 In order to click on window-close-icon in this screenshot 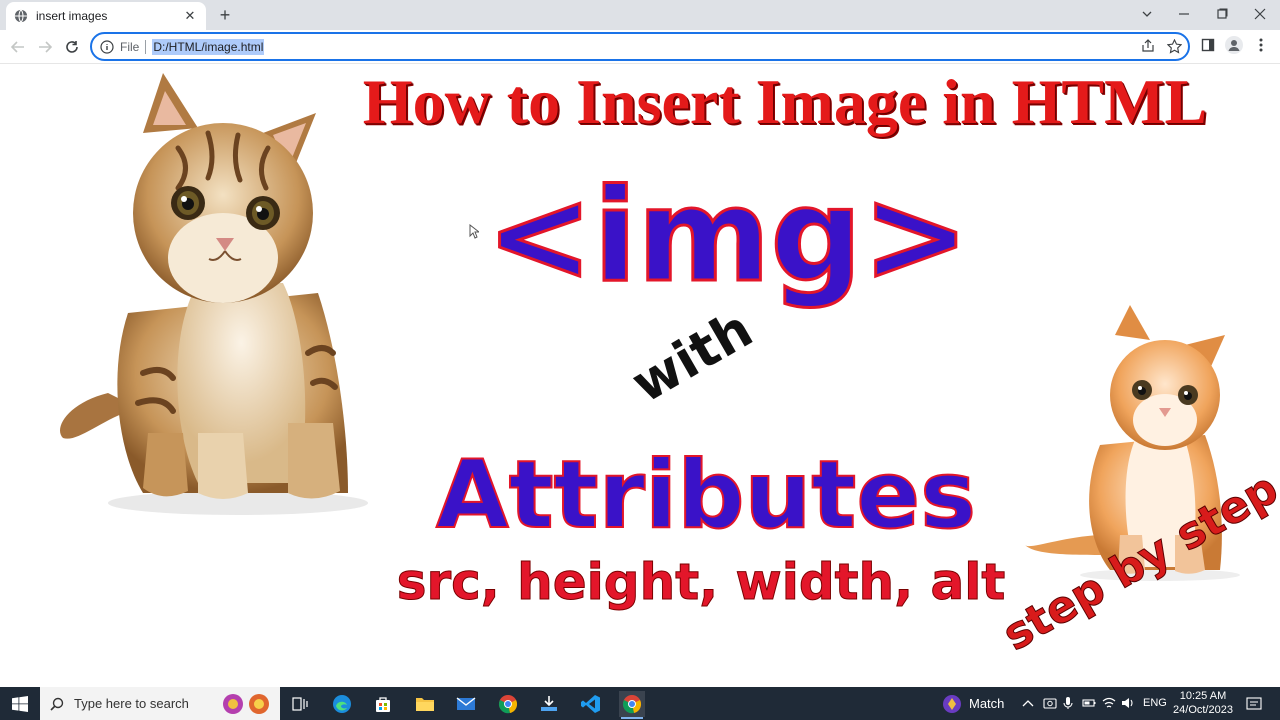, I will do `click(1260, 14)`.